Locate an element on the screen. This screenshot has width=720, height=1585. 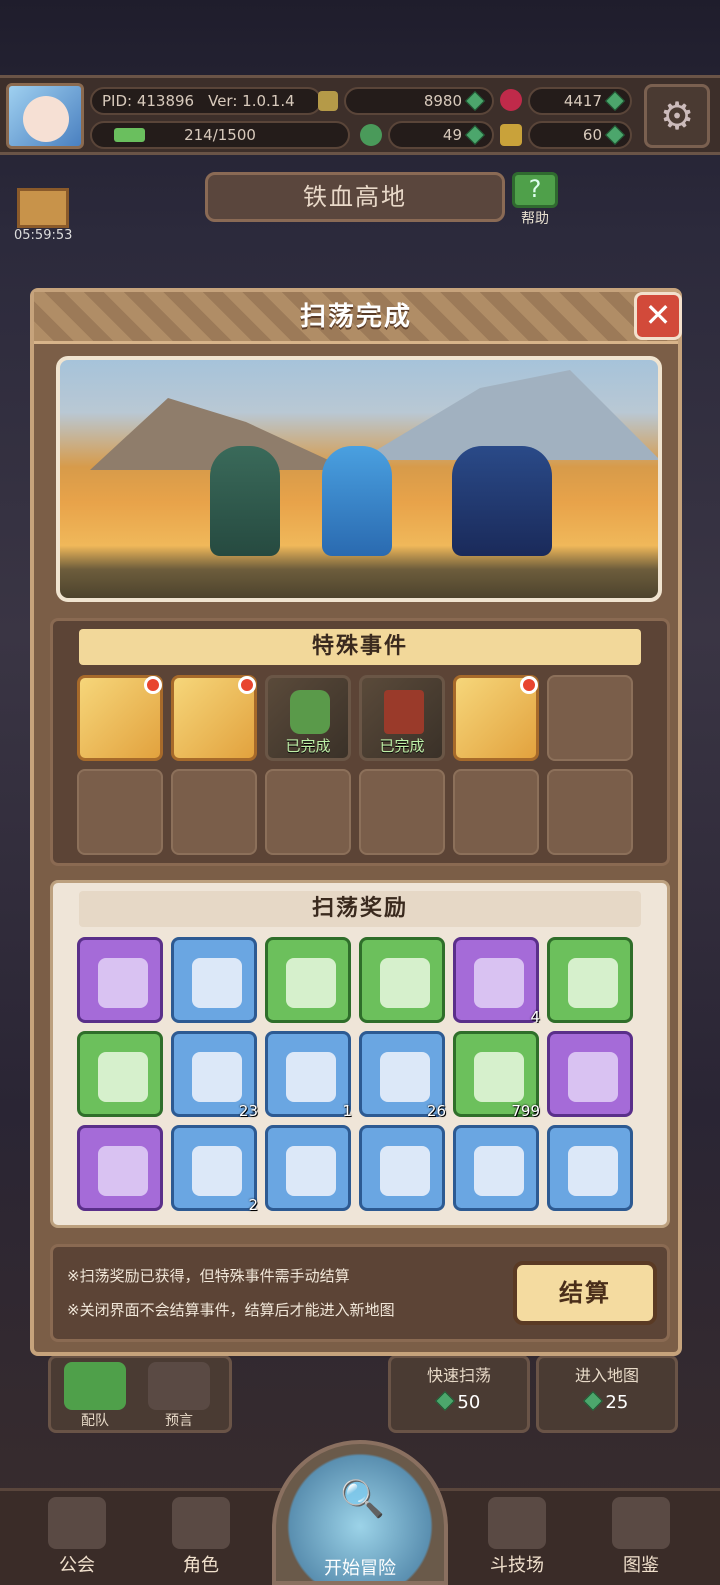
guild-icon is located at coordinates (77, 1523).